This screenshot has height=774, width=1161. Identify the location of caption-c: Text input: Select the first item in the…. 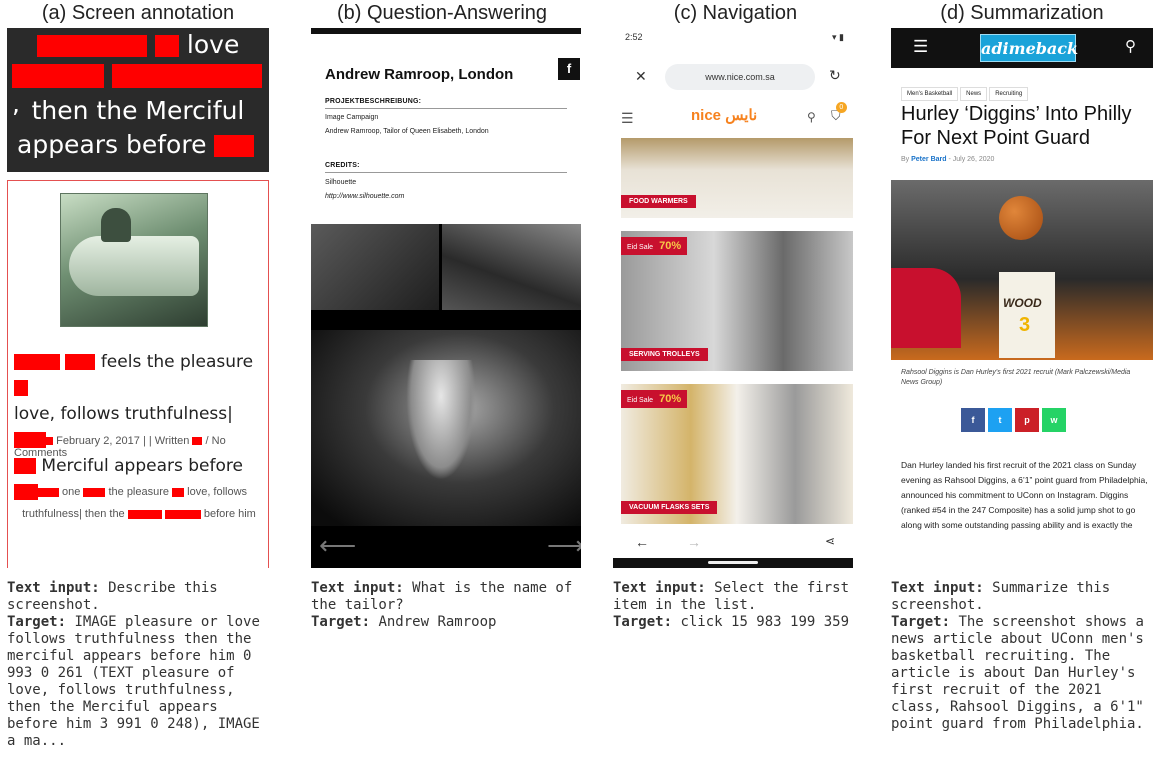
(733, 605).